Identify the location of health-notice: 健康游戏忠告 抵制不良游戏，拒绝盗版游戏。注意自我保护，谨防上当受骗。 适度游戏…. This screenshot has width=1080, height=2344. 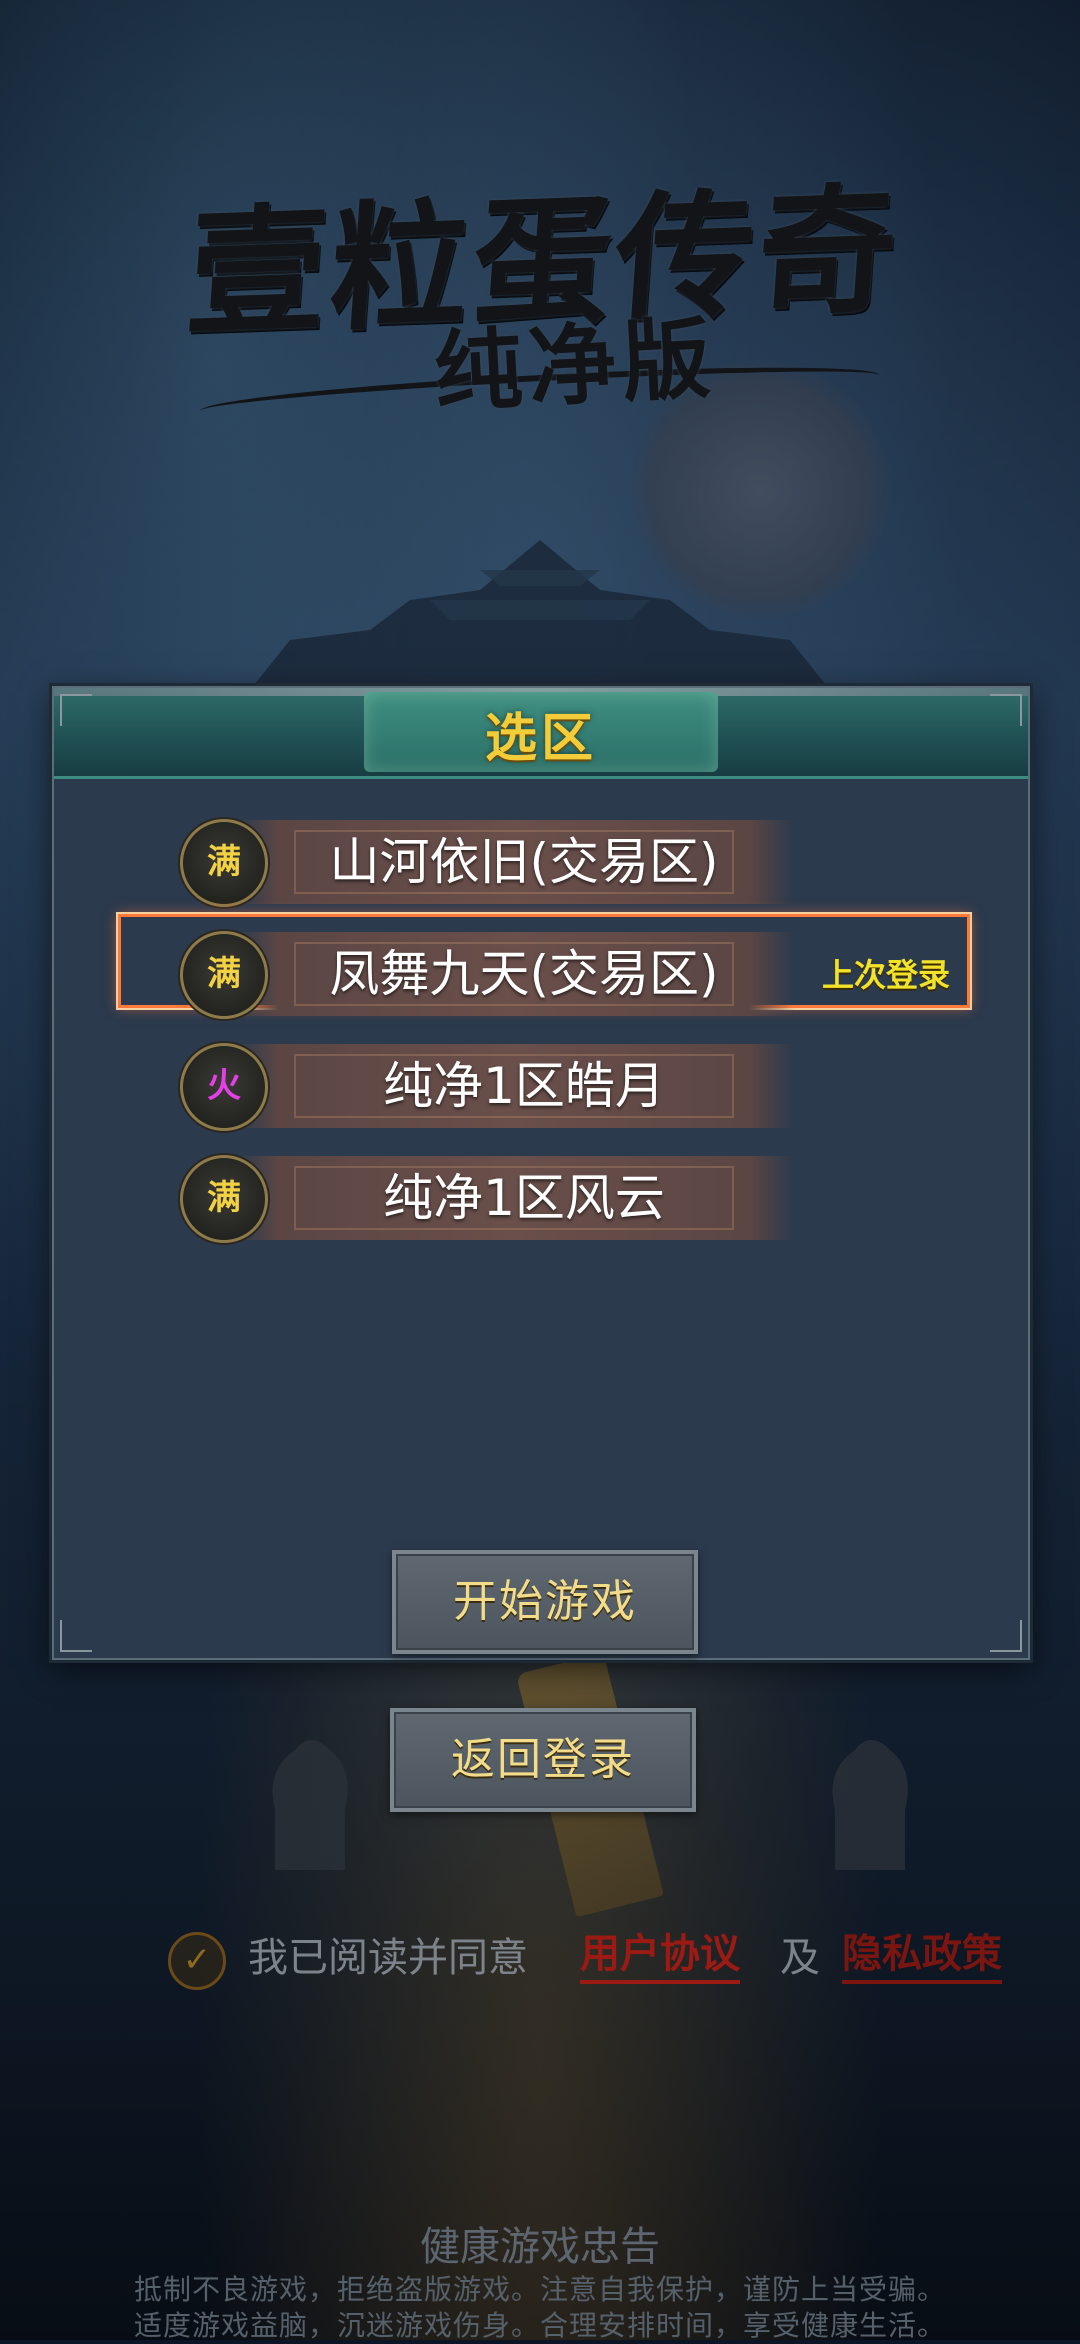
(540, 2283).